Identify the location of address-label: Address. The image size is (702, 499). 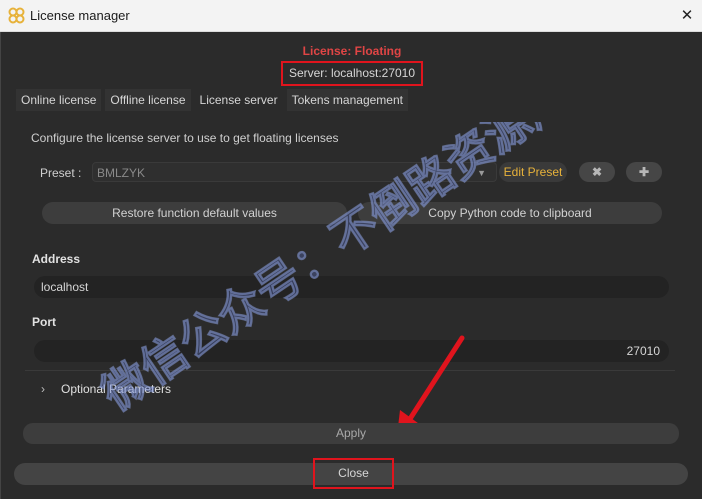
(56, 259).